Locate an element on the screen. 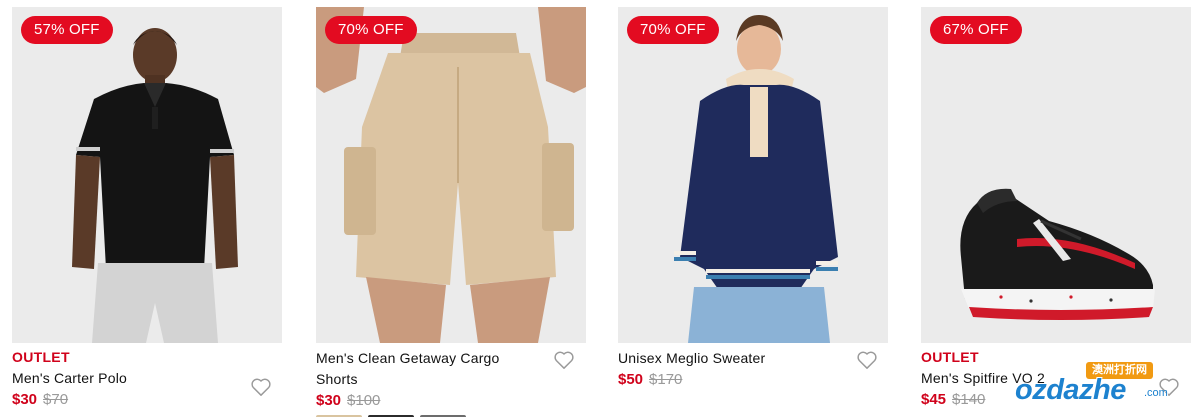 The image size is (1195, 417). discount-badge: 67% OFF is located at coordinates (976, 30).